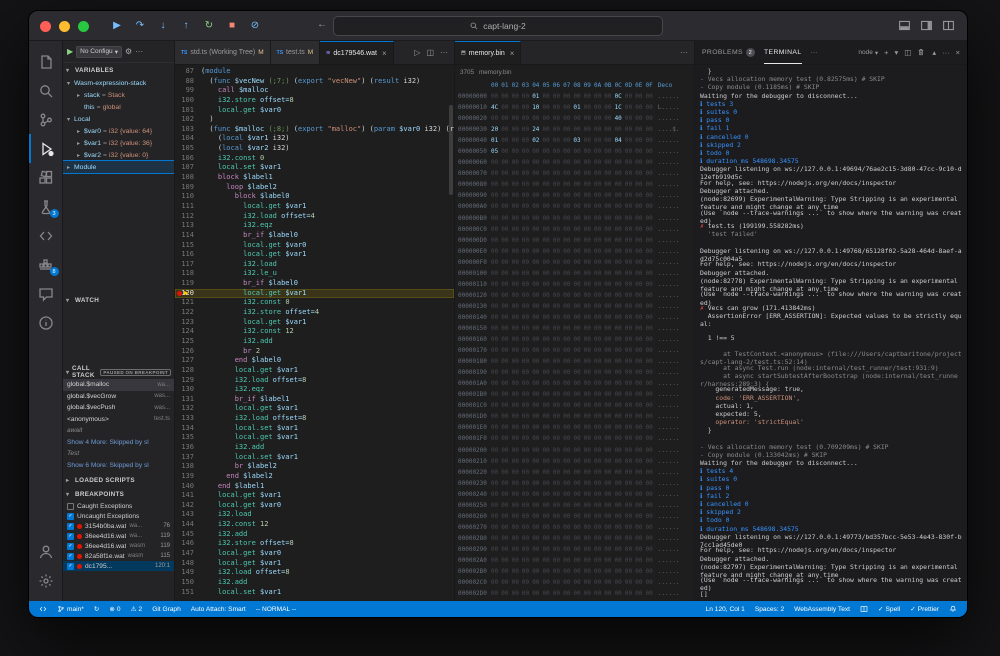  I want to click on breakpoint-row: Caught Exceptions, so click(118, 506).